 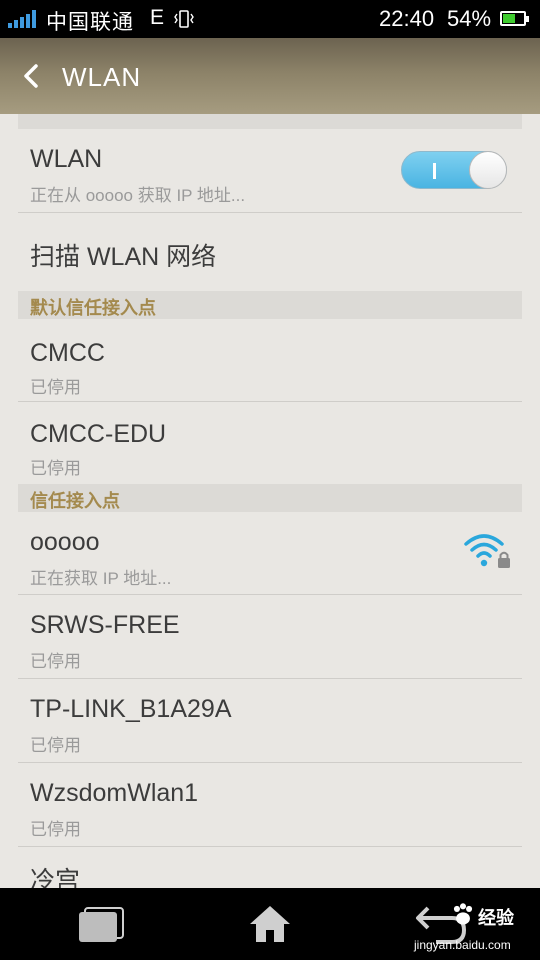 What do you see at coordinates (98, 434) in the screenshot?
I see `network-name: CMCC-EDU` at bounding box center [98, 434].